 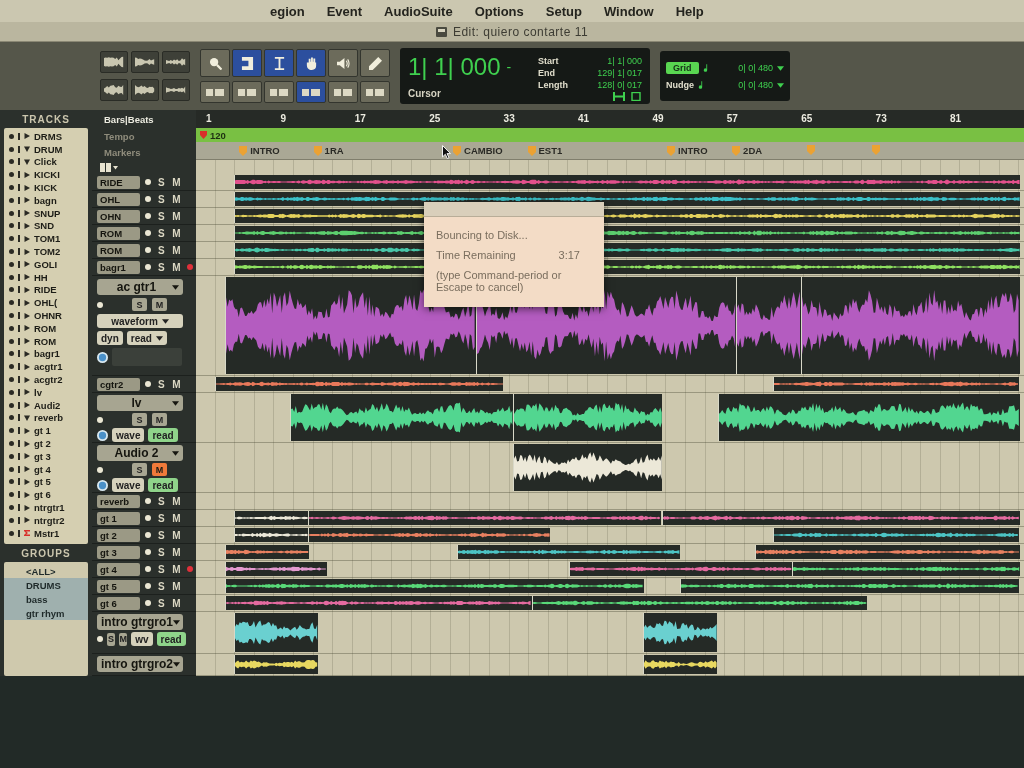 What do you see at coordinates (119, 501) in the screenshot?
I see `track-name-field: reverb` at bounding box center [119, 501].